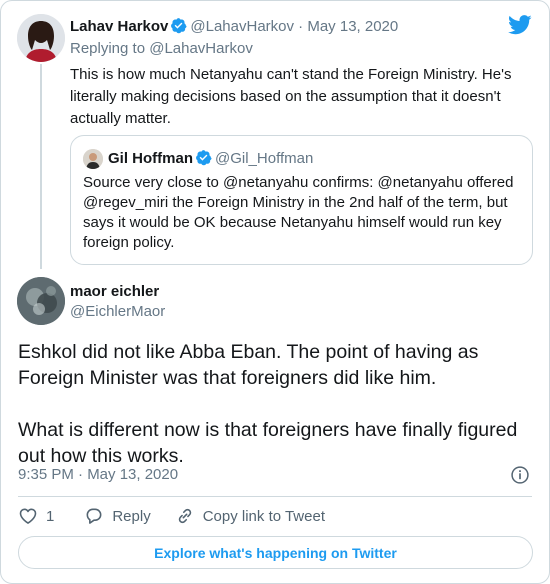 This screenshot has height=584, width=550. I want to click on info-icon, so click(520, 475).